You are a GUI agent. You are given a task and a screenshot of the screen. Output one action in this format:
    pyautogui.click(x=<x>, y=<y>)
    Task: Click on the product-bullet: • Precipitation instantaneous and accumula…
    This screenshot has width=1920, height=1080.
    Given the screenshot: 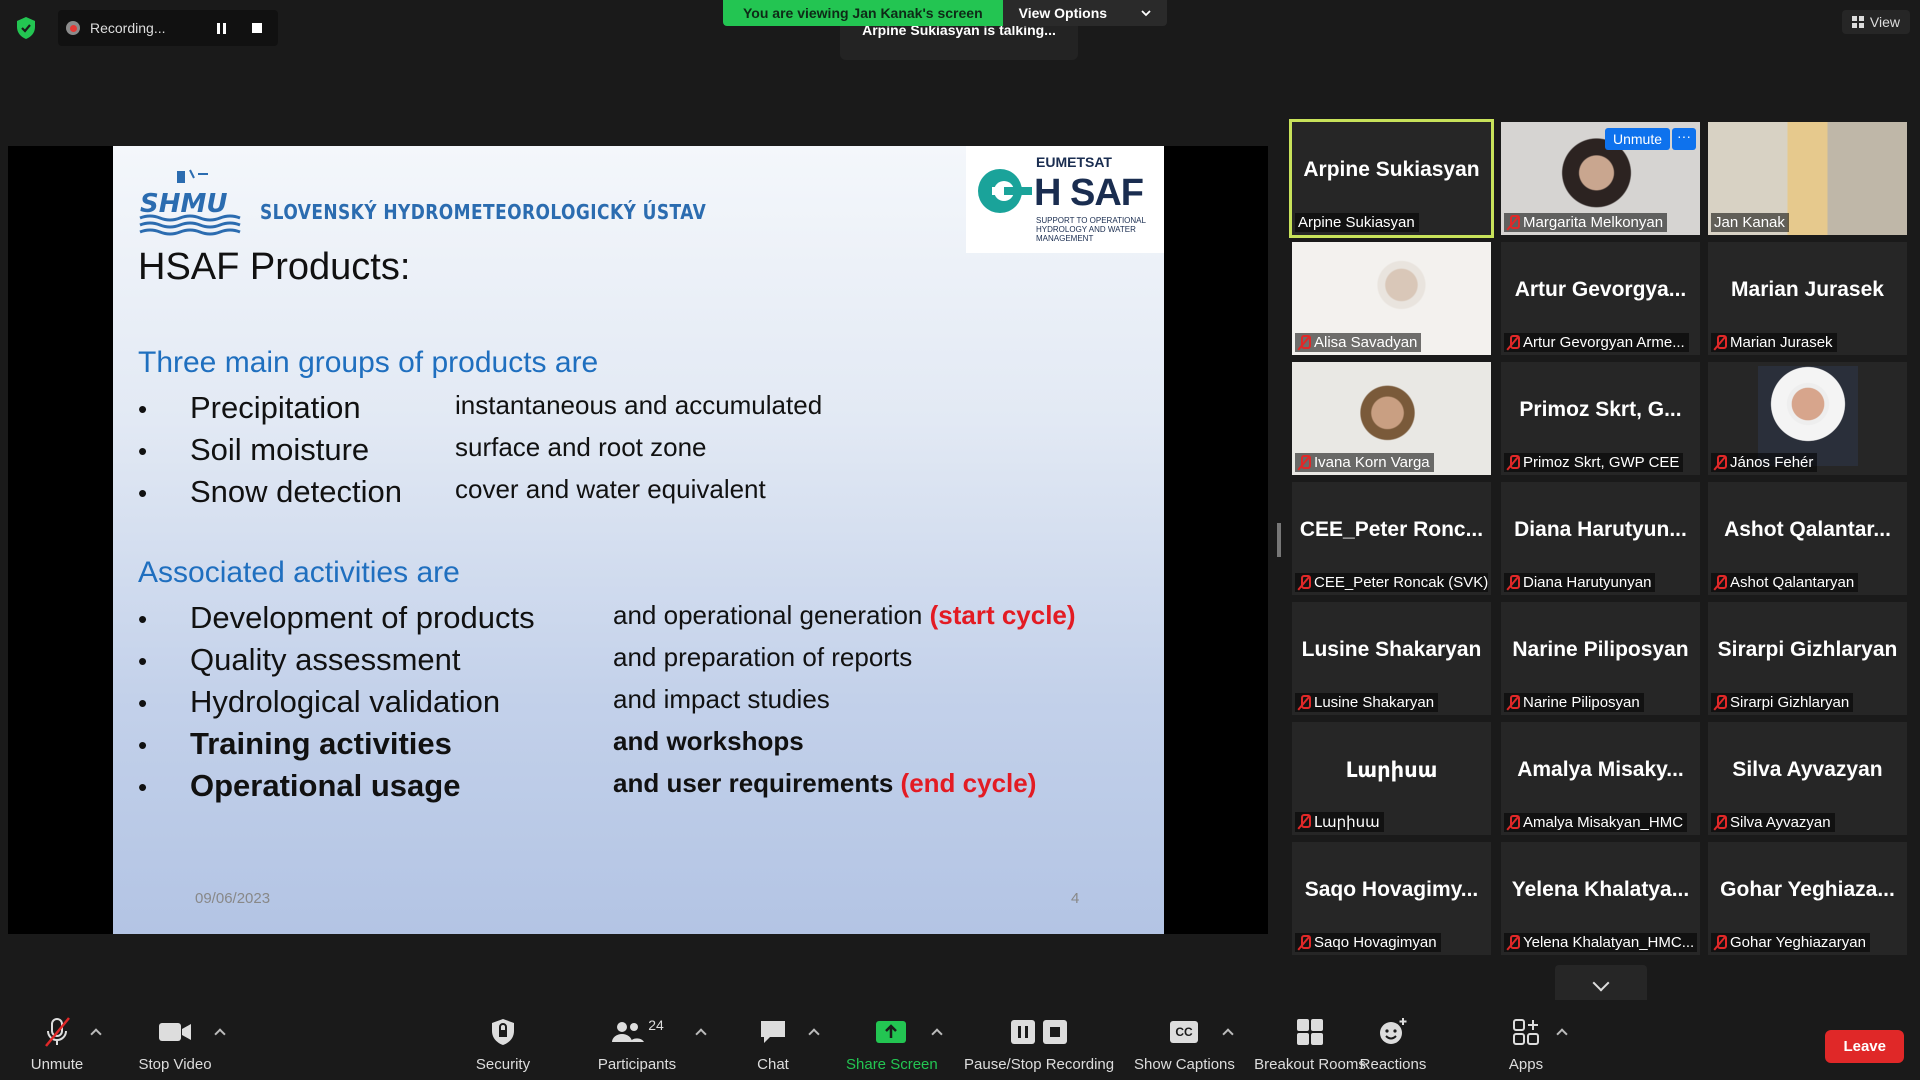 What is the action you would take?
    pyautogui.click(x=480, y=407)
    